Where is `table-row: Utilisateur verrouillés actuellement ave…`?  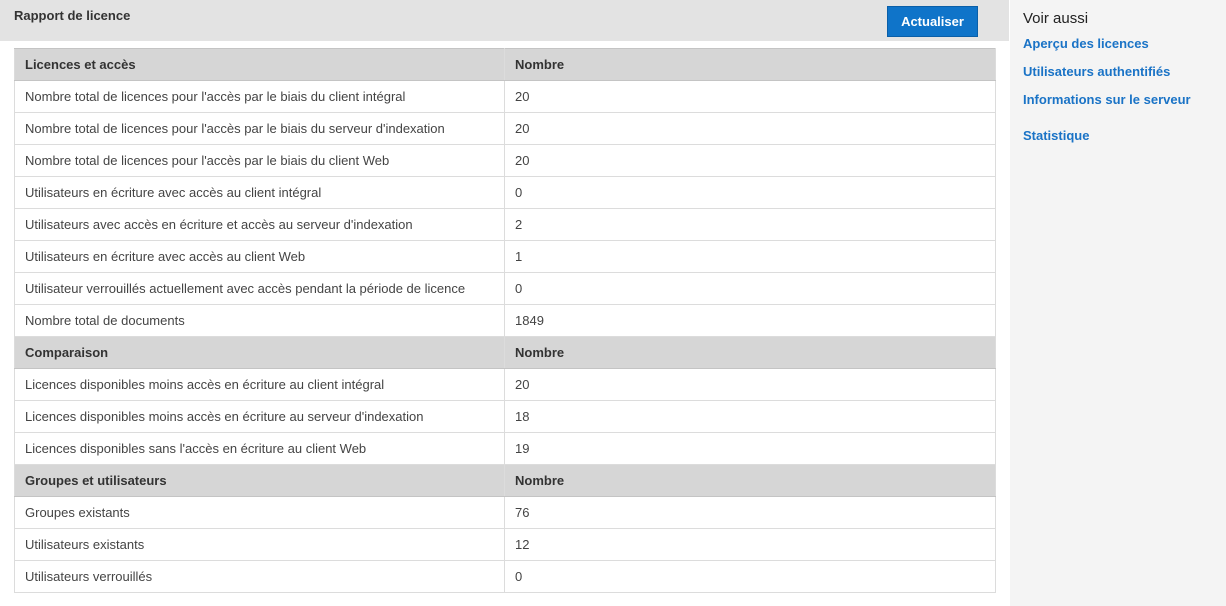
table-row: Utilisateur verrouillés actuellement ave… is located at coordinates (505, 288).